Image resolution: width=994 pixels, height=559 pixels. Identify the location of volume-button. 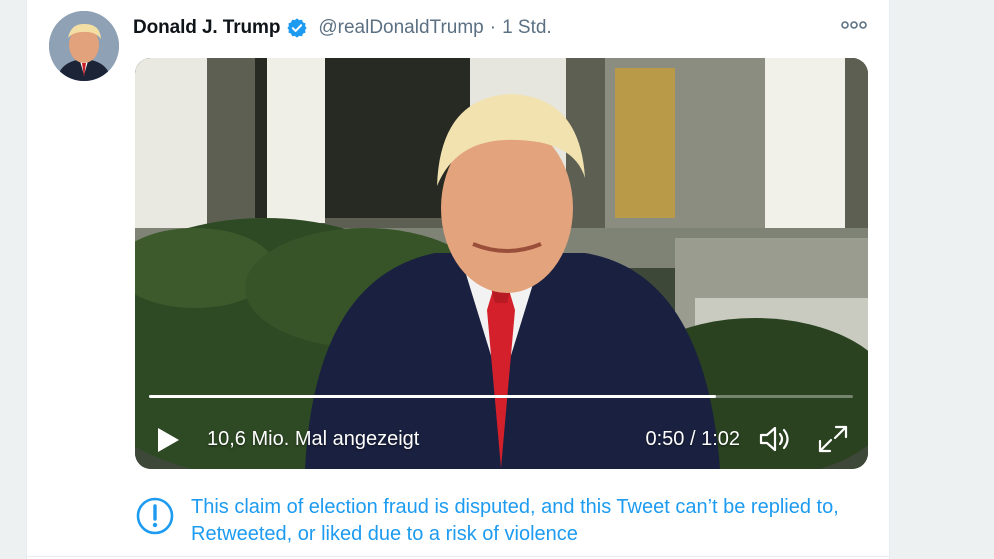
(776, 439).